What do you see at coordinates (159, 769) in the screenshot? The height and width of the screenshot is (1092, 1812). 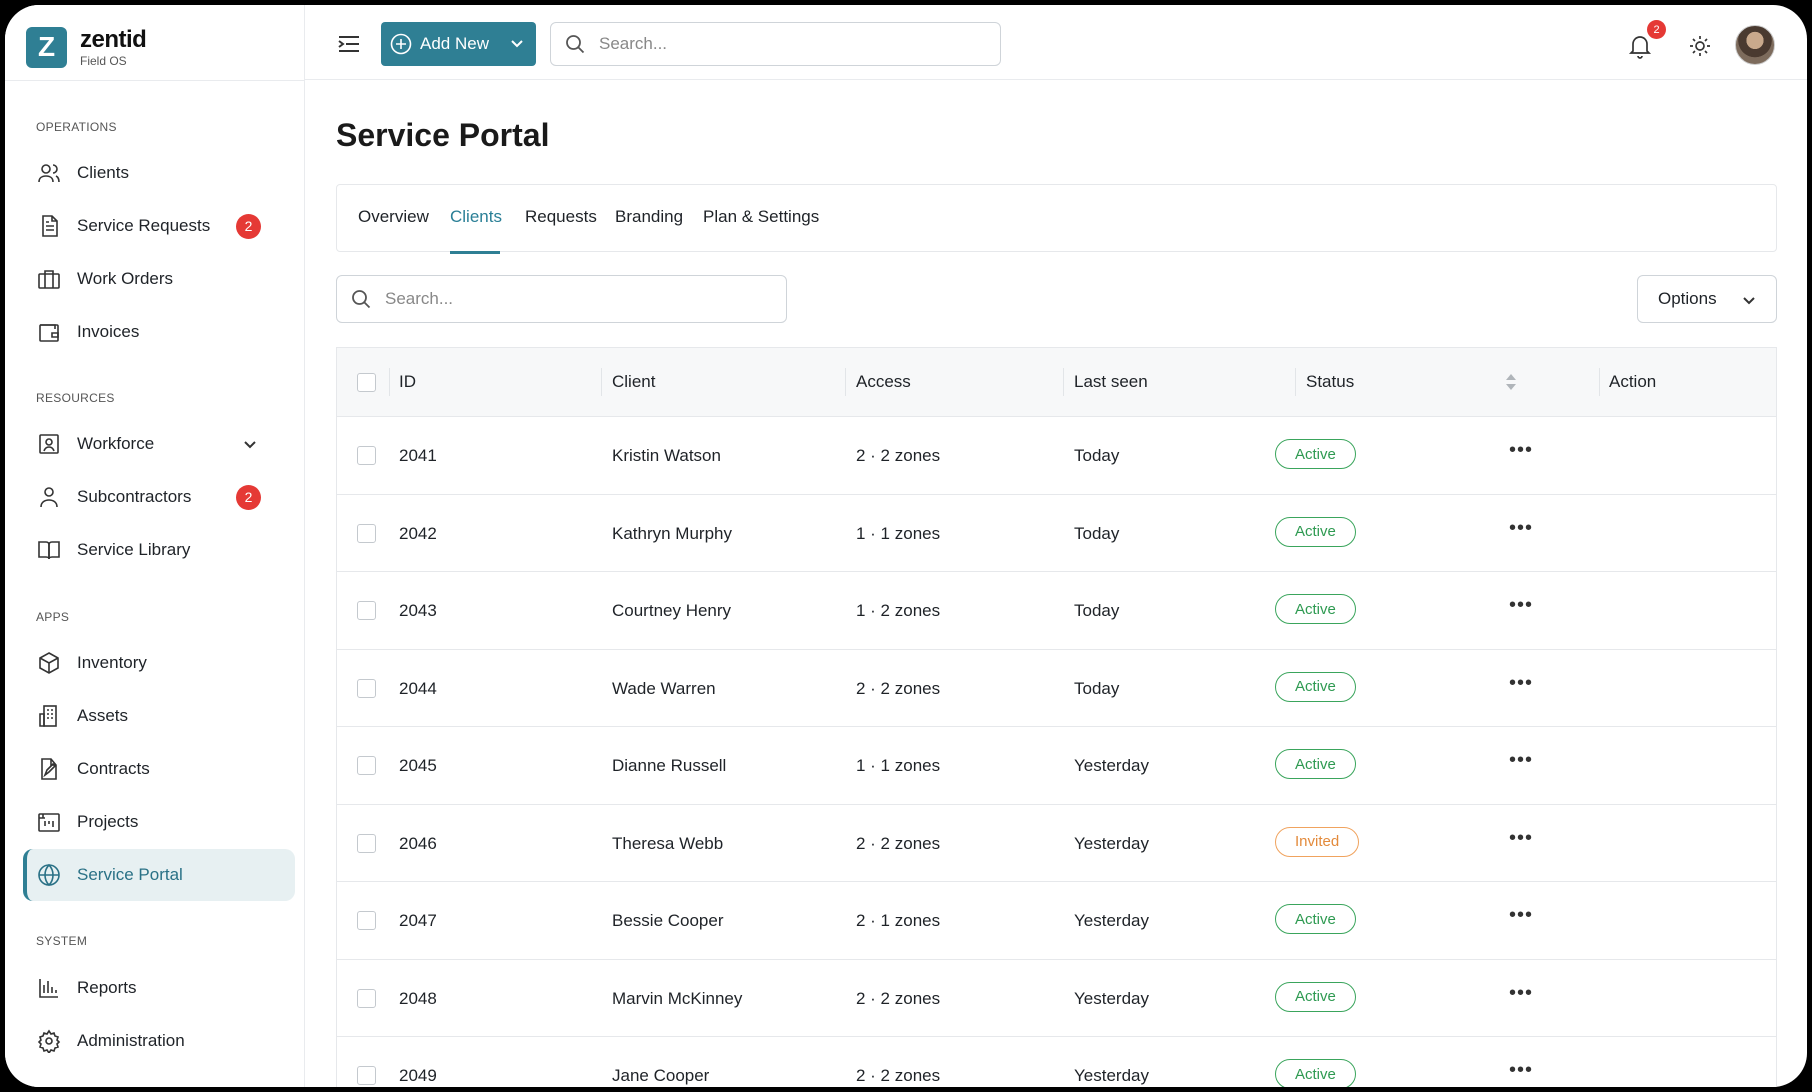 I see `sidebar-item-contracts: Contracts` at bounding box center [159, 769].